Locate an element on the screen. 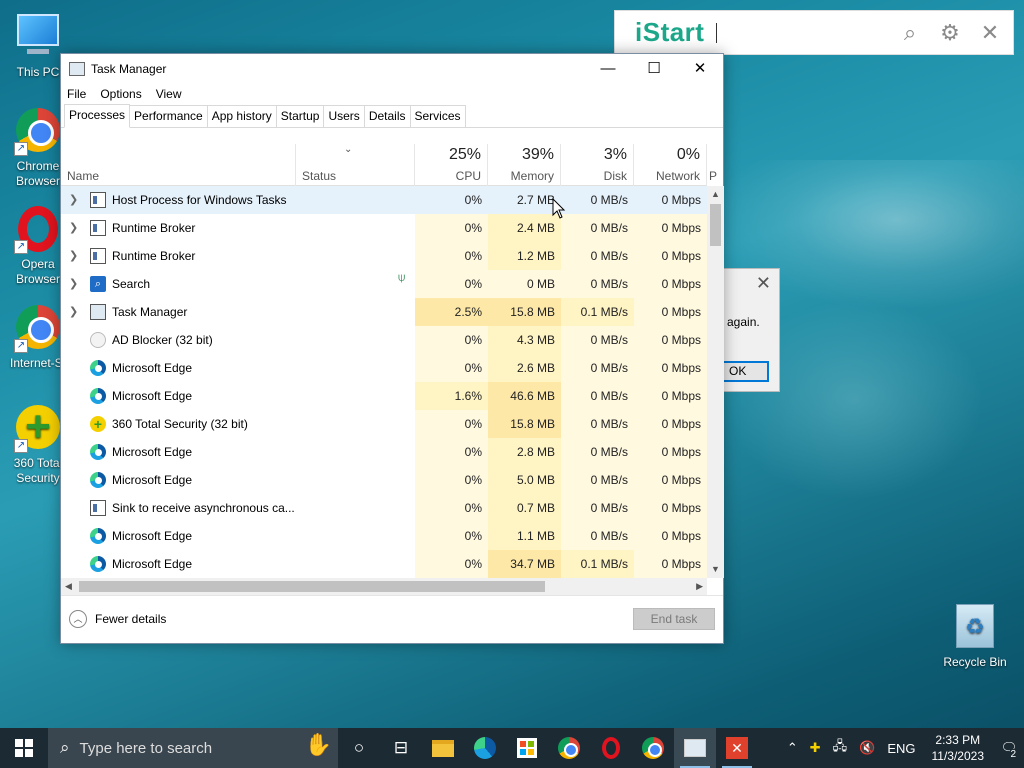 This screenshot has width=1024, height=768. column-header-network: 0% Network is located at coordinates (670, 165).